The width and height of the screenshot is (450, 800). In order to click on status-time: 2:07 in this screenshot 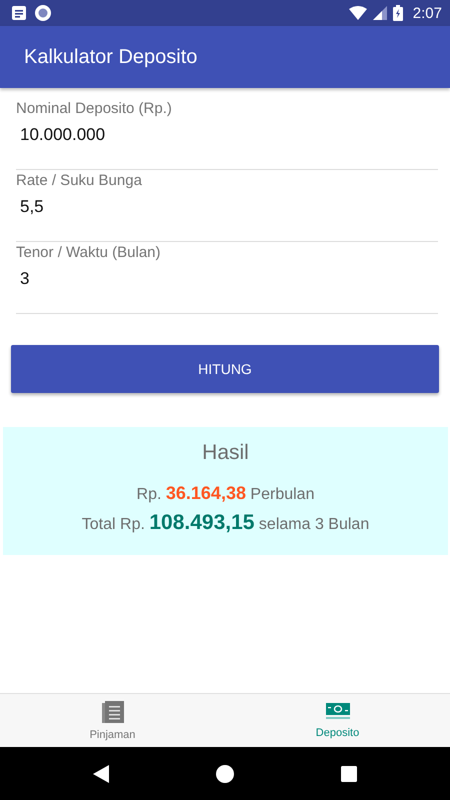, I will do `click(427, 13)`.